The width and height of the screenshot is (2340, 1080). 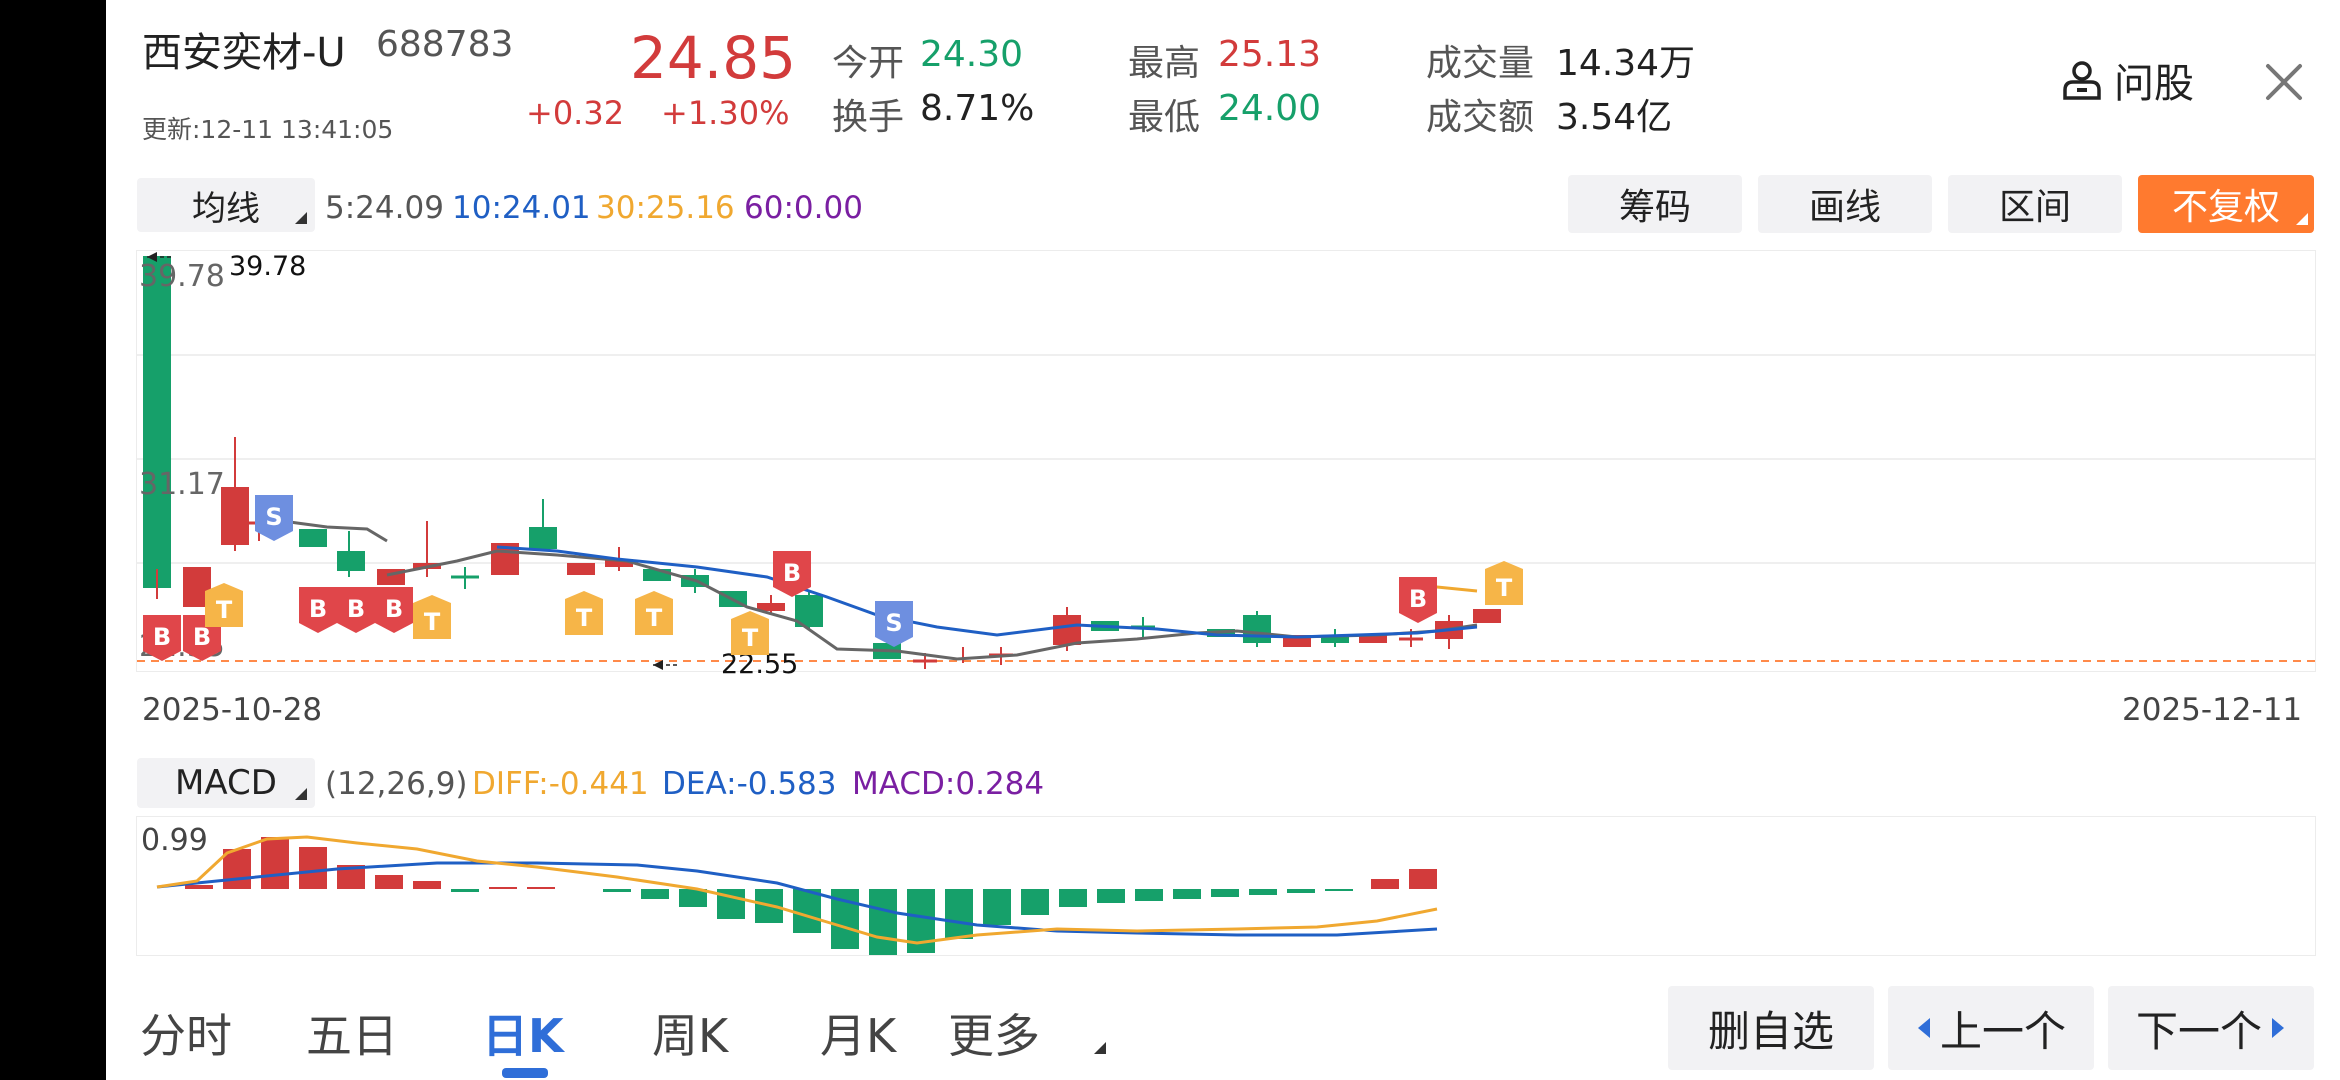 I want to click on adjust-selector-label: 不复权, so click(x=2225, y=207).